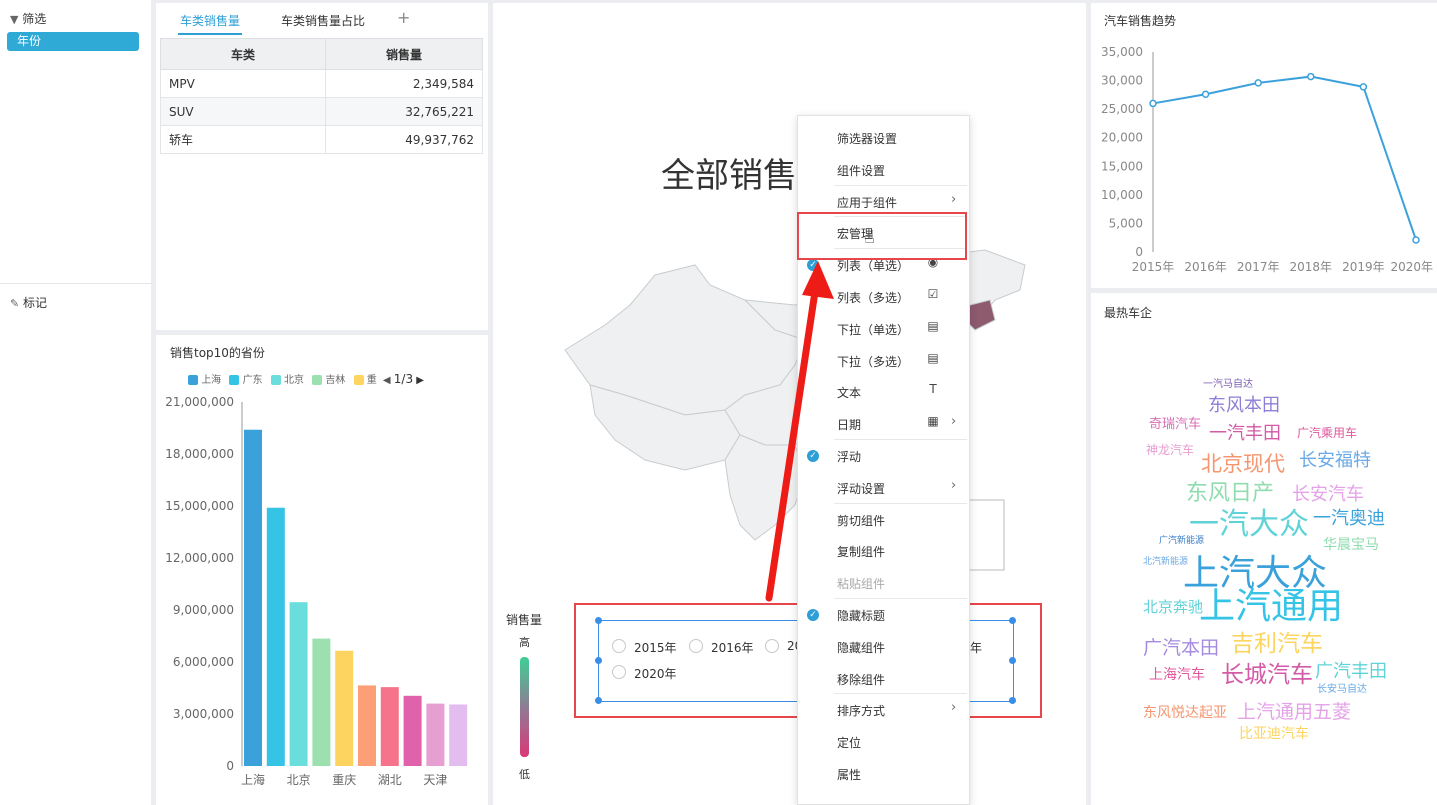  Describe the element at coordinates (1244, 406) in the screenshot. I see `wordcloud-word: 东风本田` at that location.